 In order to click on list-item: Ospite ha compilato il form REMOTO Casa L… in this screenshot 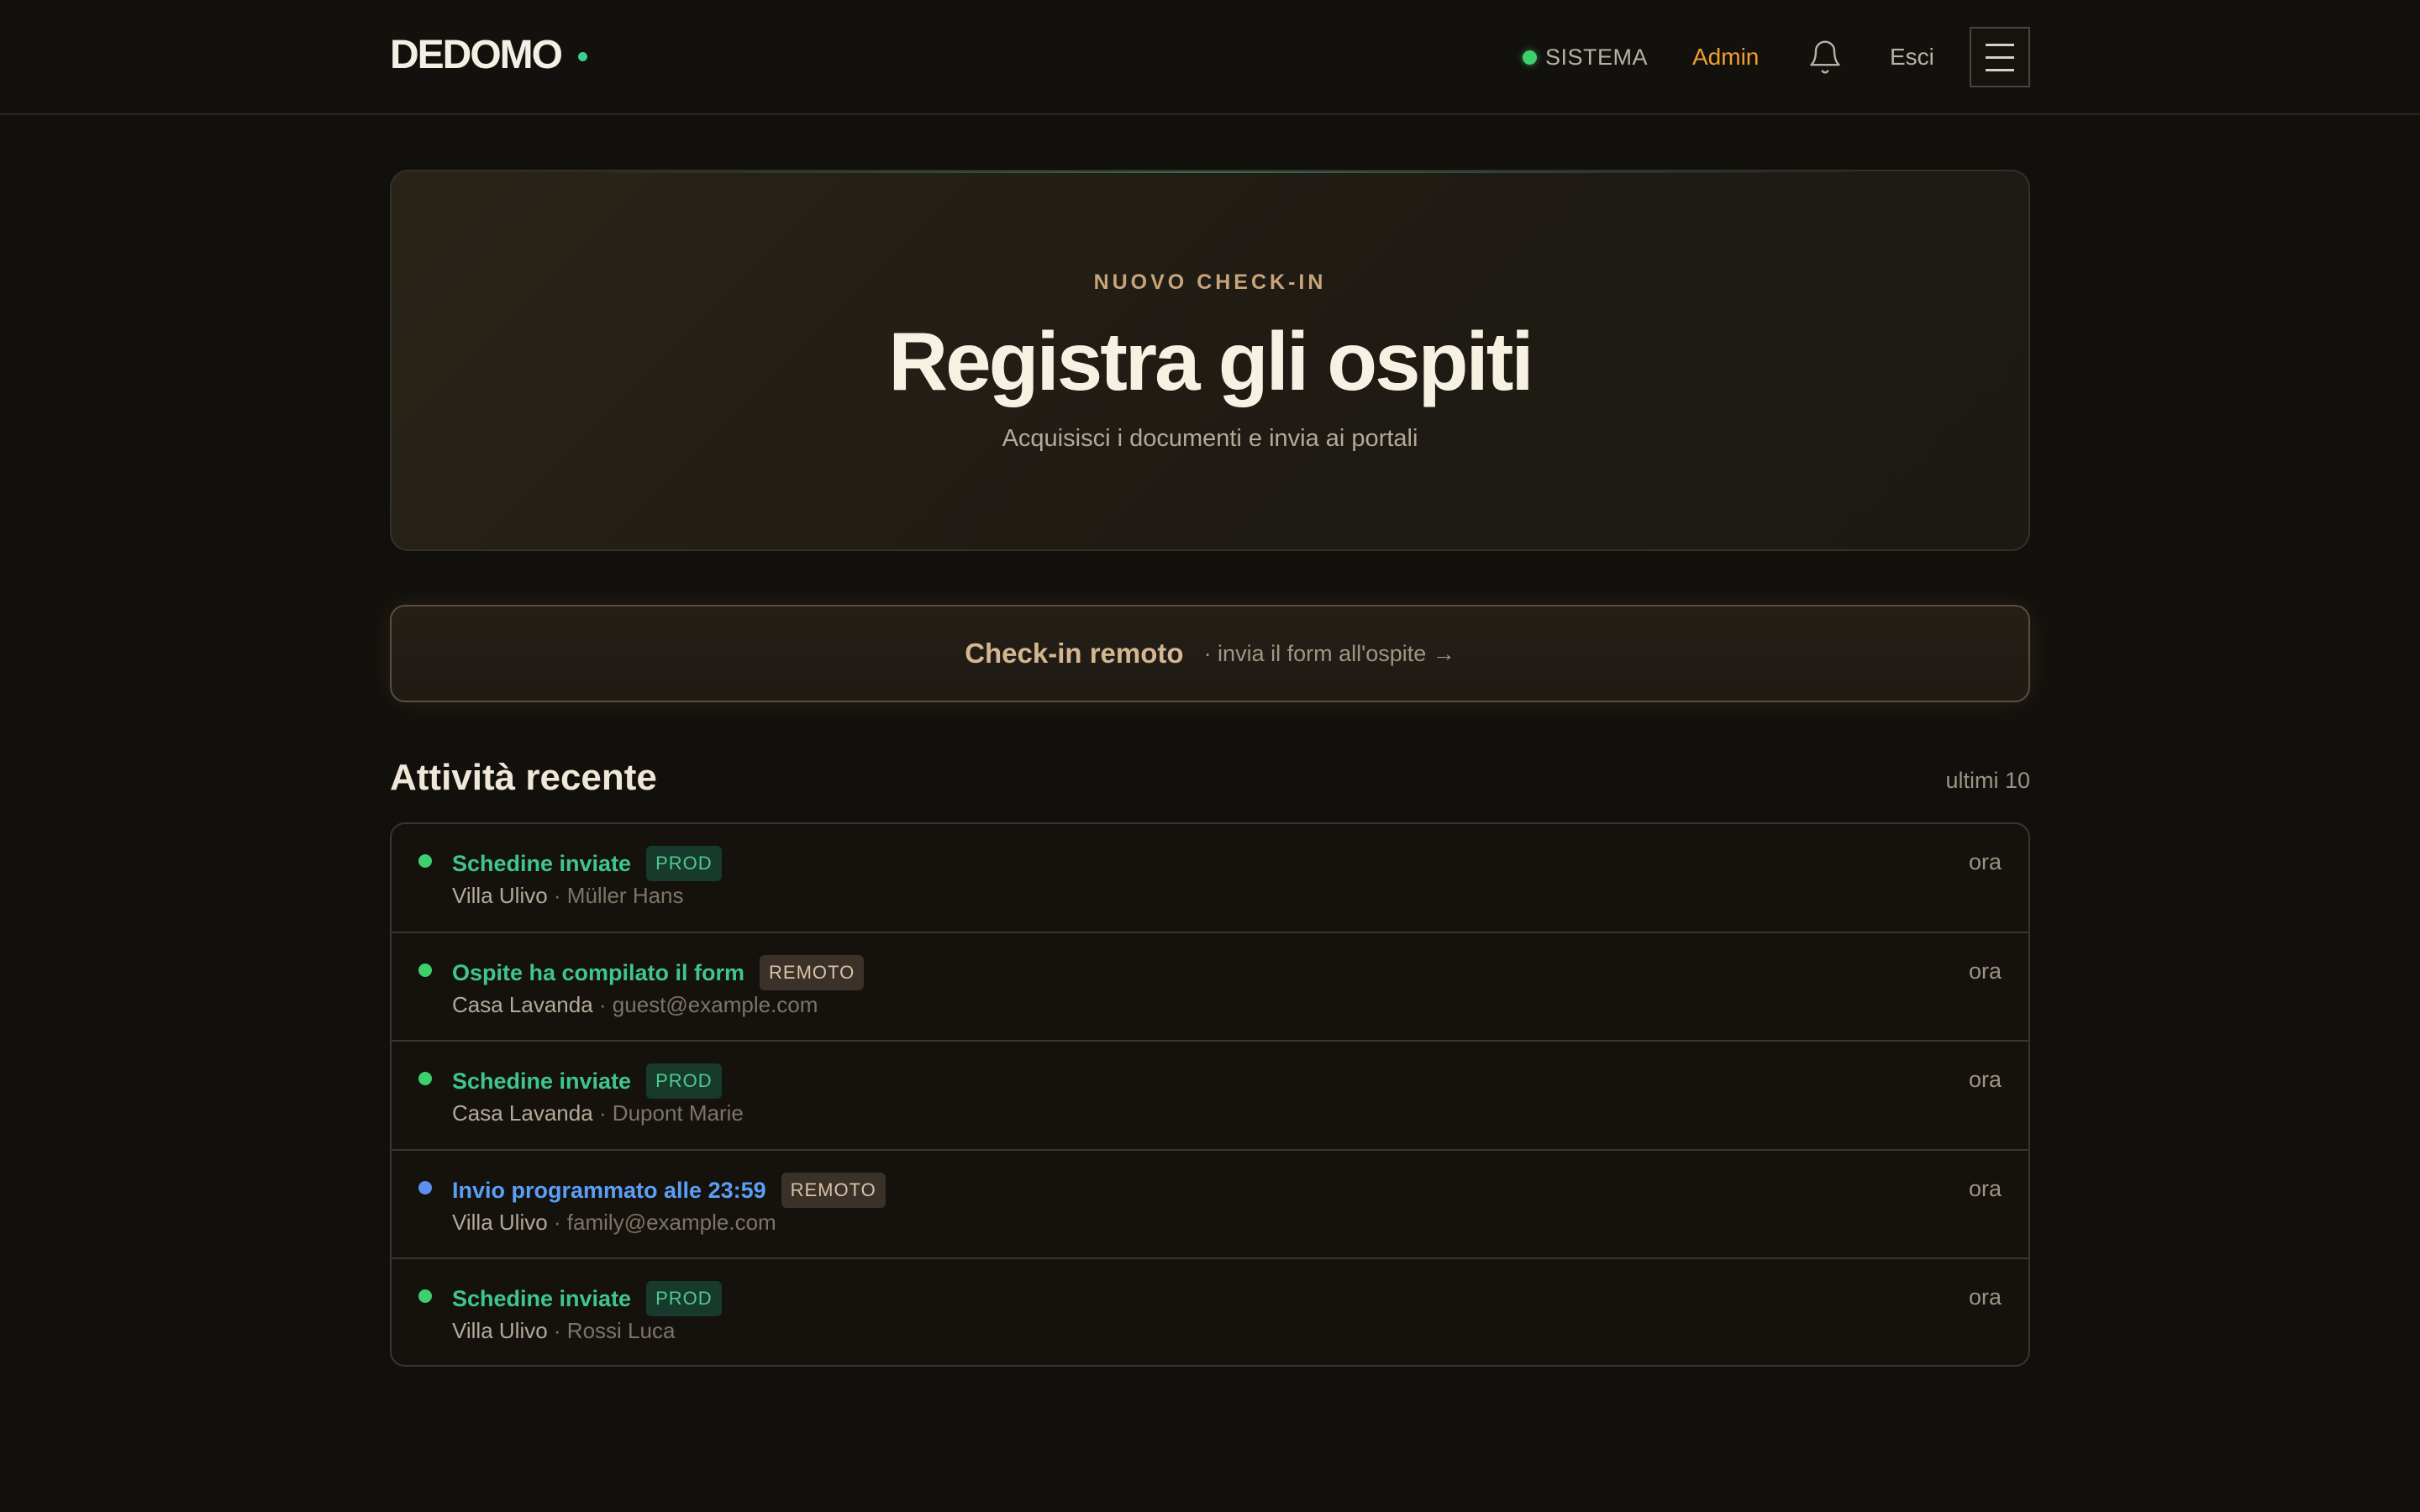, I will do `click(1210, 987)`.